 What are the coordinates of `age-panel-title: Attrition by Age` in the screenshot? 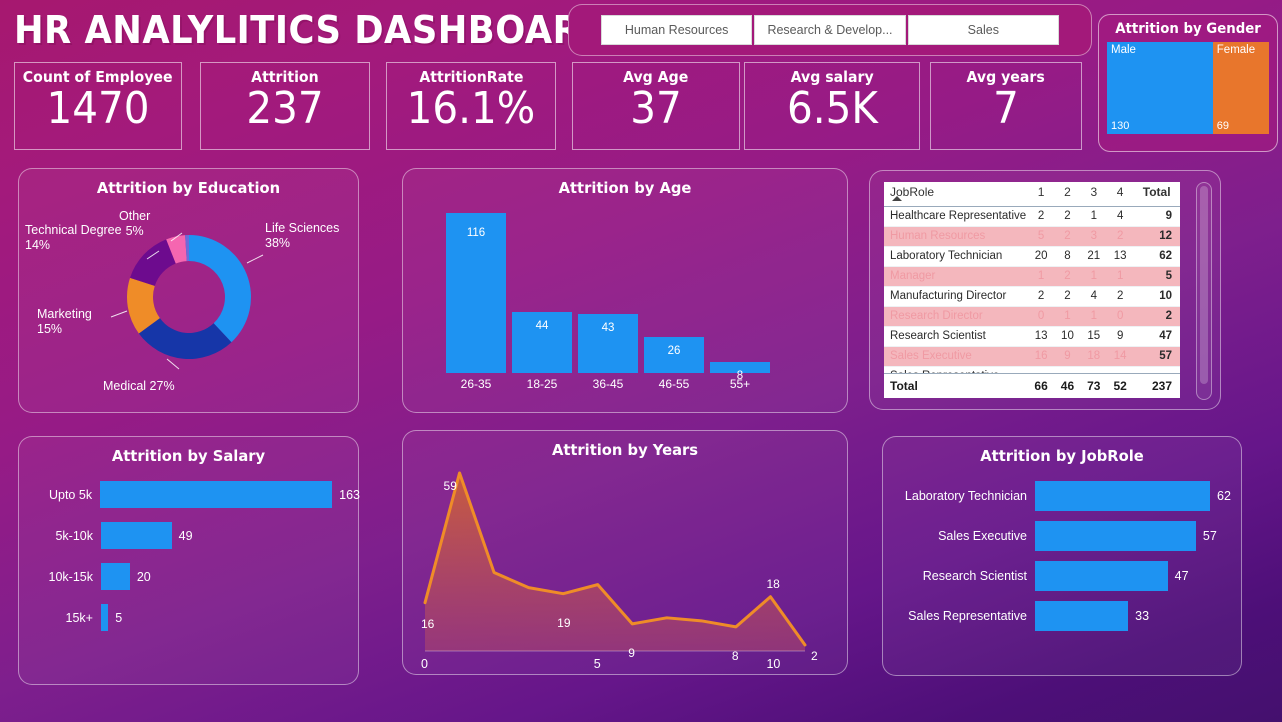 It's located at (625, 188).